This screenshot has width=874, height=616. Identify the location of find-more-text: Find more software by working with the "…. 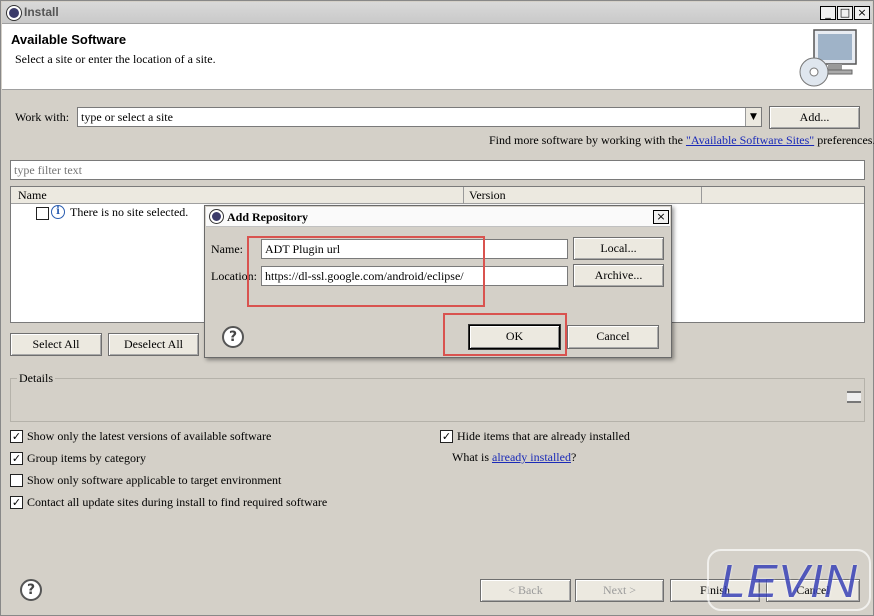
(681, 140).